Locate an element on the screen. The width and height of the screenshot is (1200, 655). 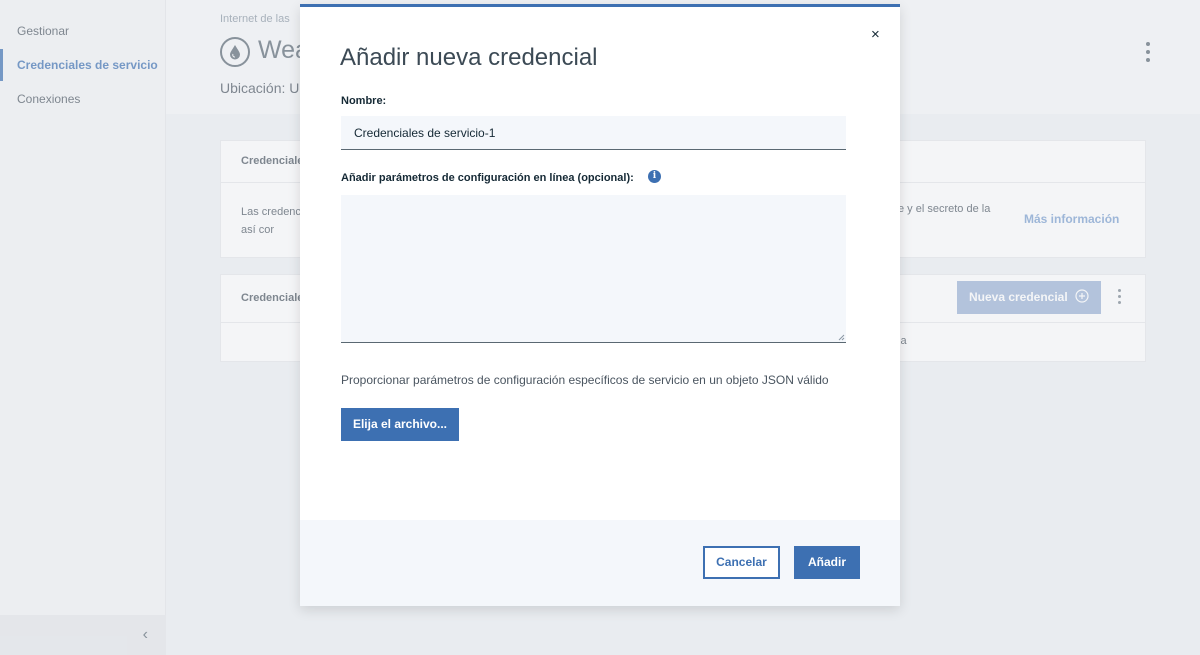
cancel-button: Cancelar is located at coordinates (741, 562).